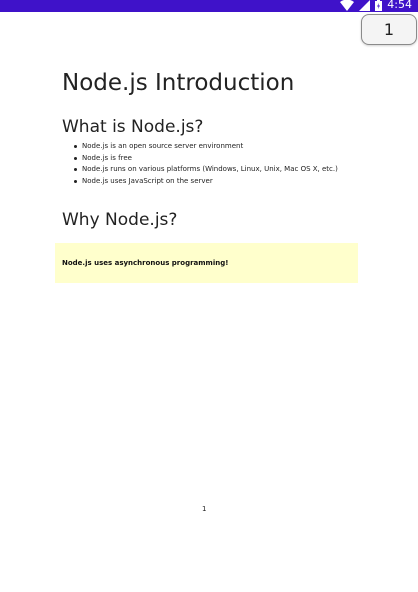 This screenshot has height=592, width=418. Describe the element at coordinates (204, 509) in the screenshot. I see `page-footer-number: 1` at that location.